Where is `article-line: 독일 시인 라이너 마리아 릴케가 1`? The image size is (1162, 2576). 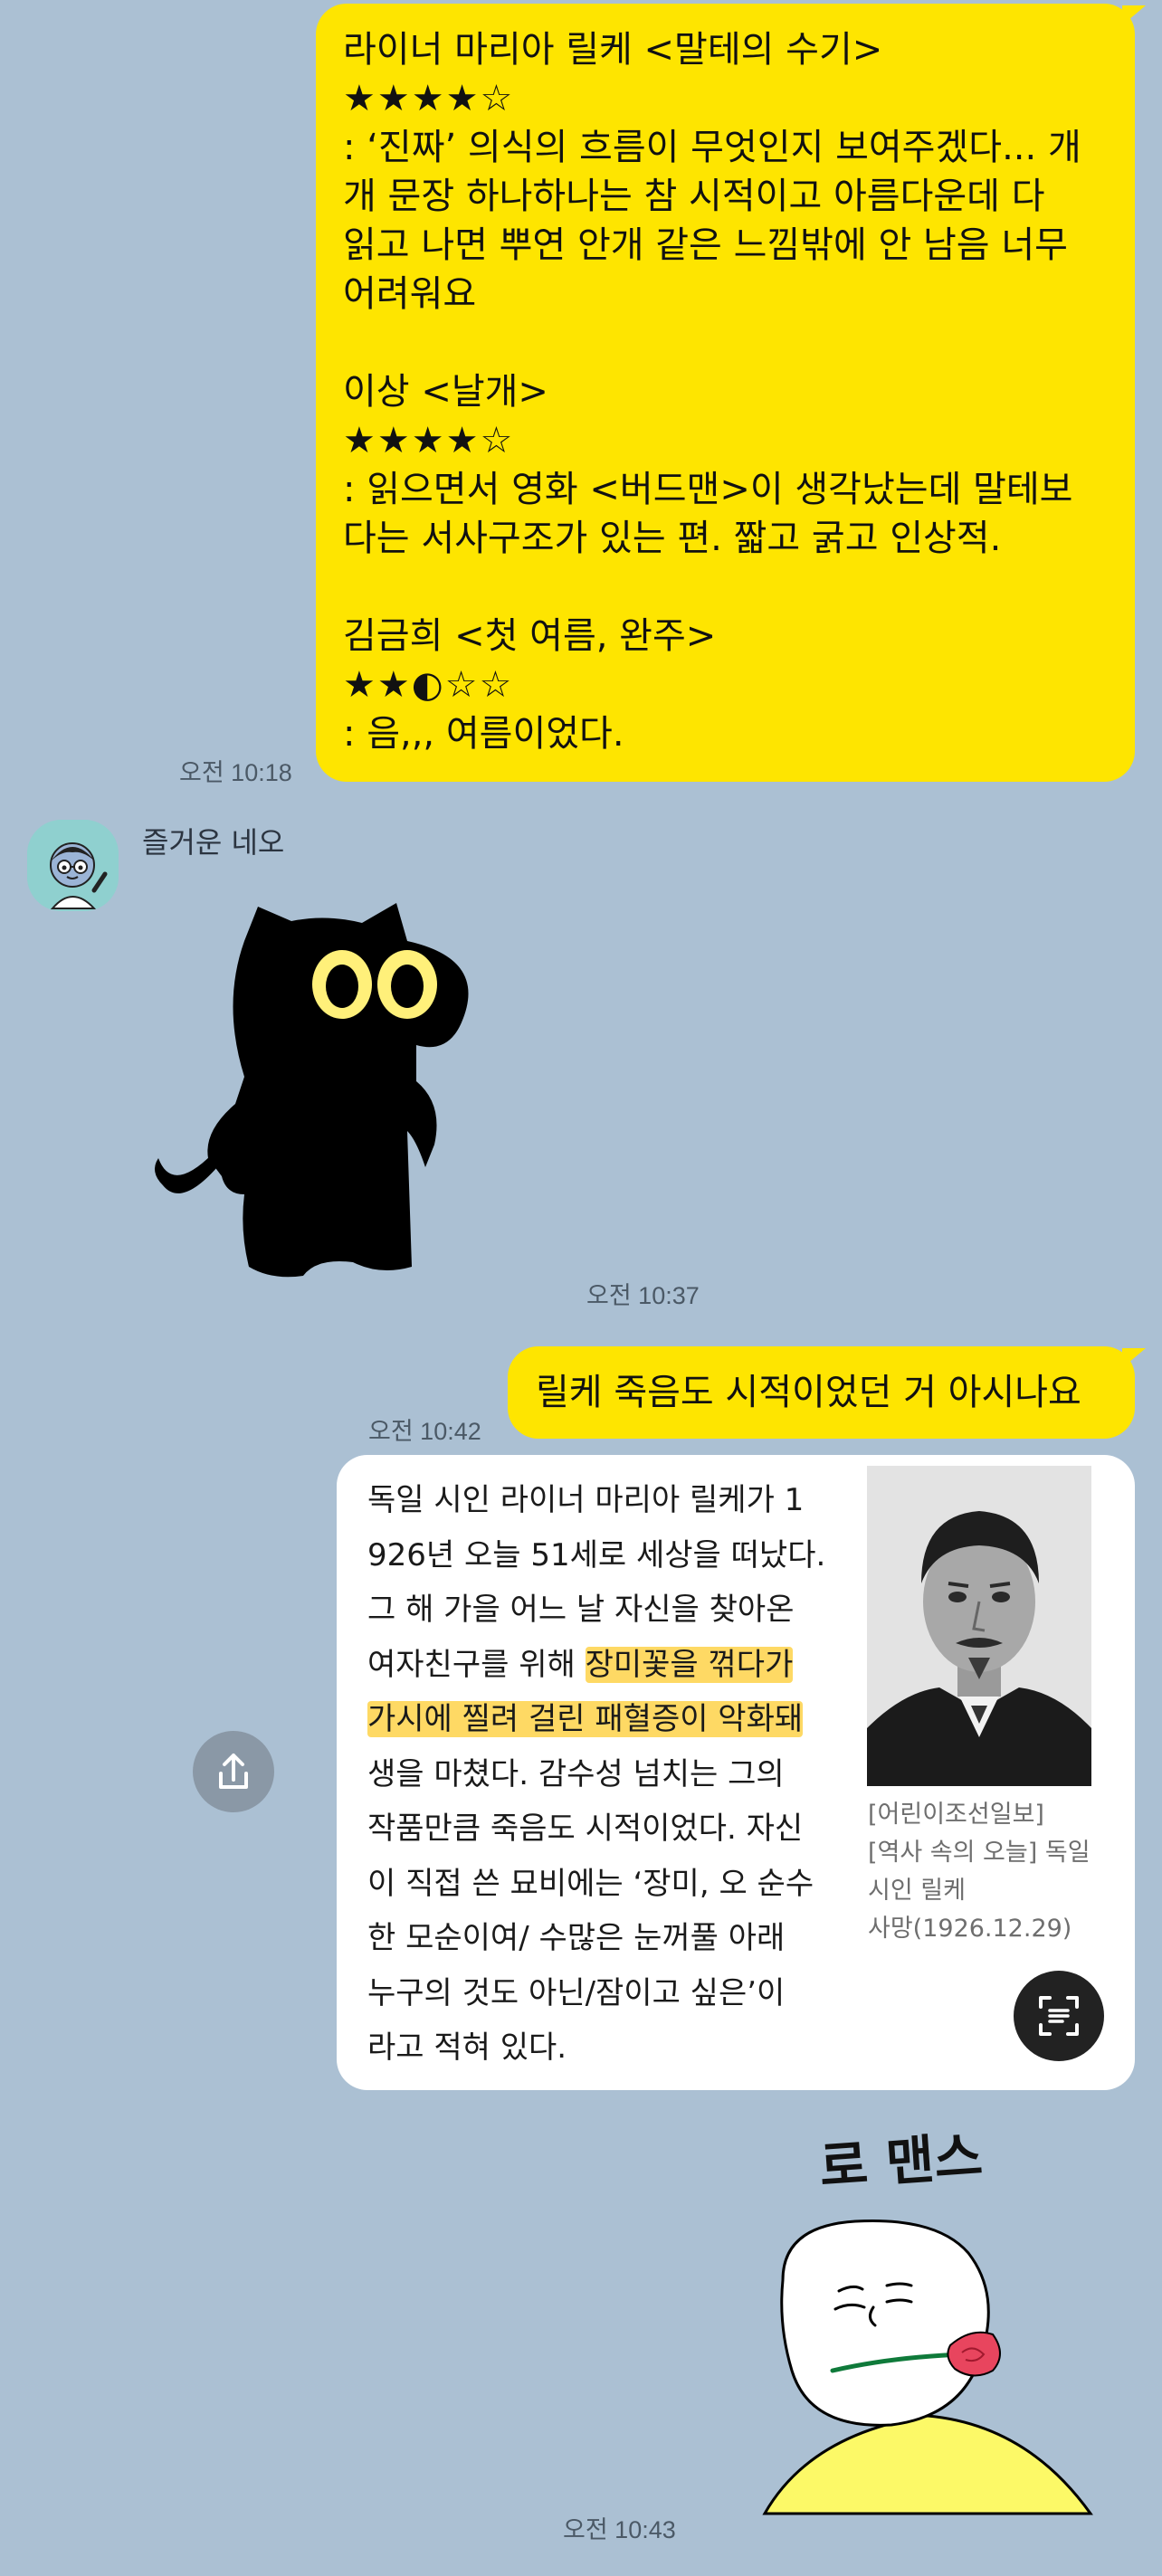
article-line: 독일 시인 라이너 마리아 릴케가 1 is located at coordinates (586, 1500).